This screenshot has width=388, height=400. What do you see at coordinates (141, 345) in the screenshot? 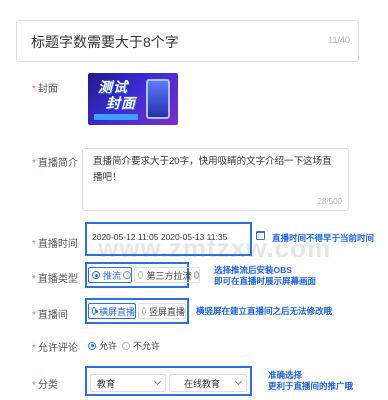
I see `comment-option-deny: 不允许` at bounding box center [141, 345].